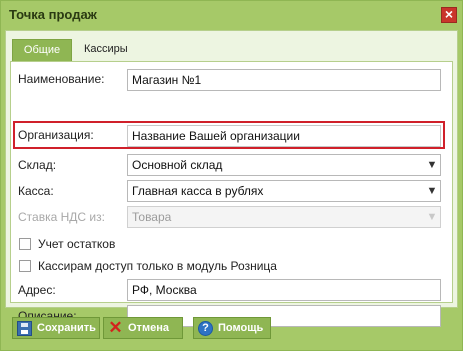 The width and height of the screenshot is (463, 351). Describe the element at coordinates (284, 217) in the screenshot. I see `vat-rate-select: Товара ▼` at that location.